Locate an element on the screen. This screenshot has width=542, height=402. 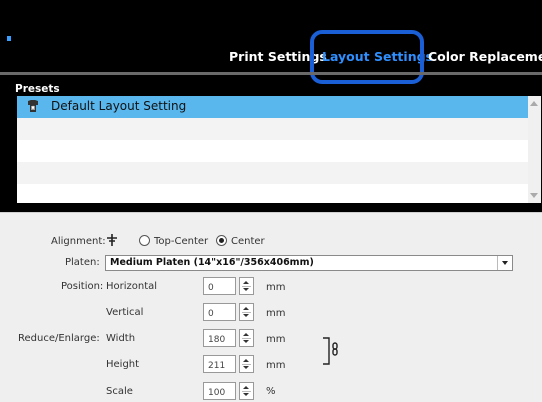
position-label: Position: is located at coordinates (82, 286).